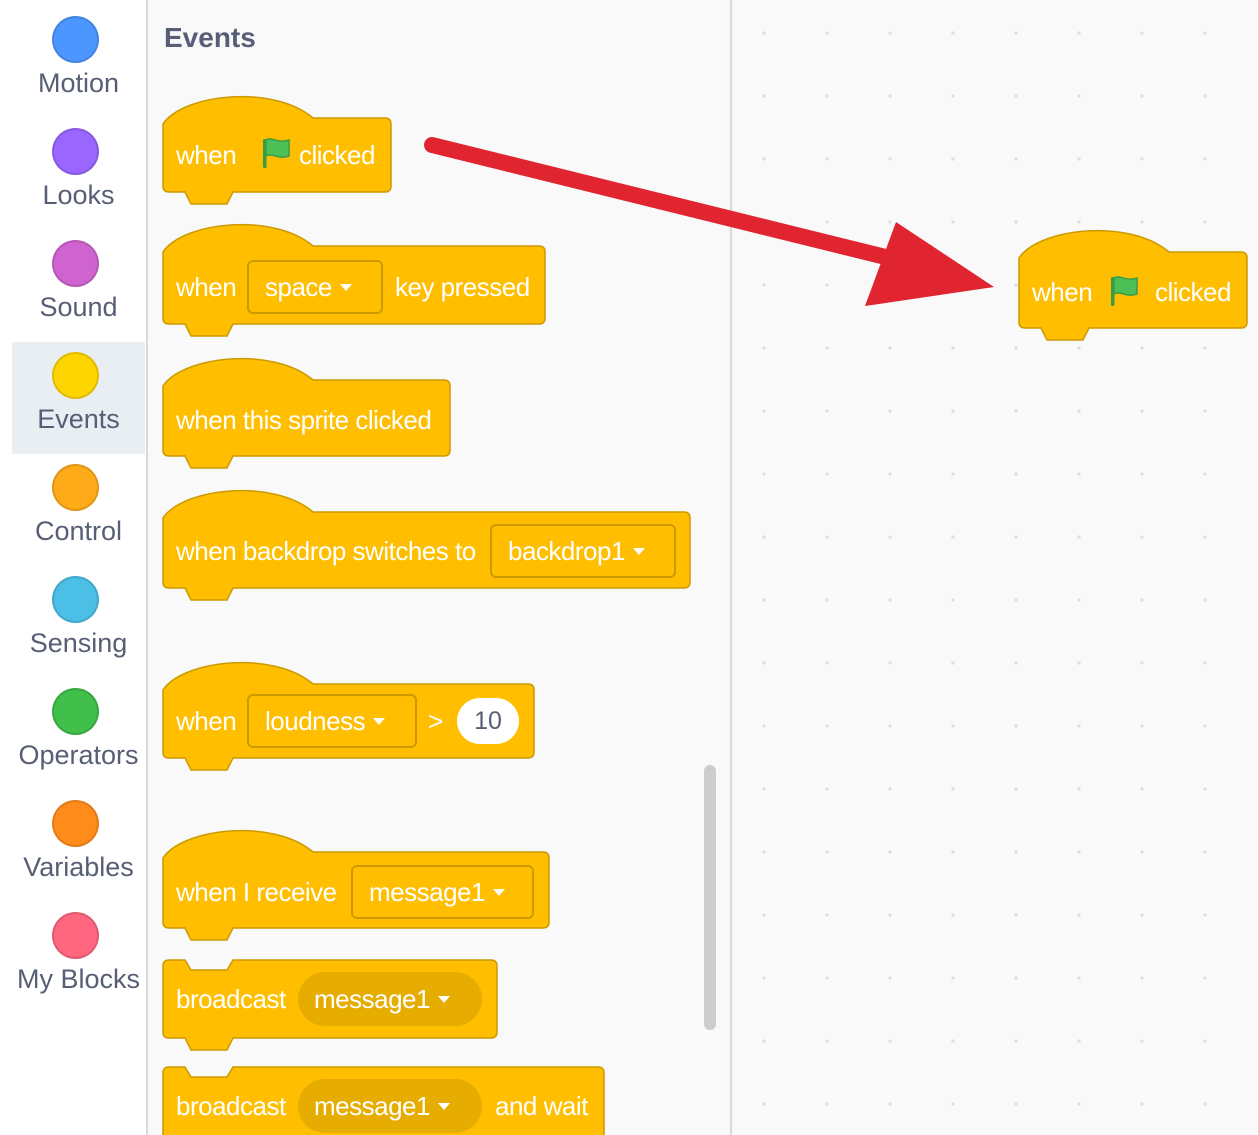 The image size is (1258, 1135). What do you see at coordinates (1133, 285) in the screenshot?
I see `workspace-when-flag-clicked-block: when clicked` at bounding box center [1133, 285].